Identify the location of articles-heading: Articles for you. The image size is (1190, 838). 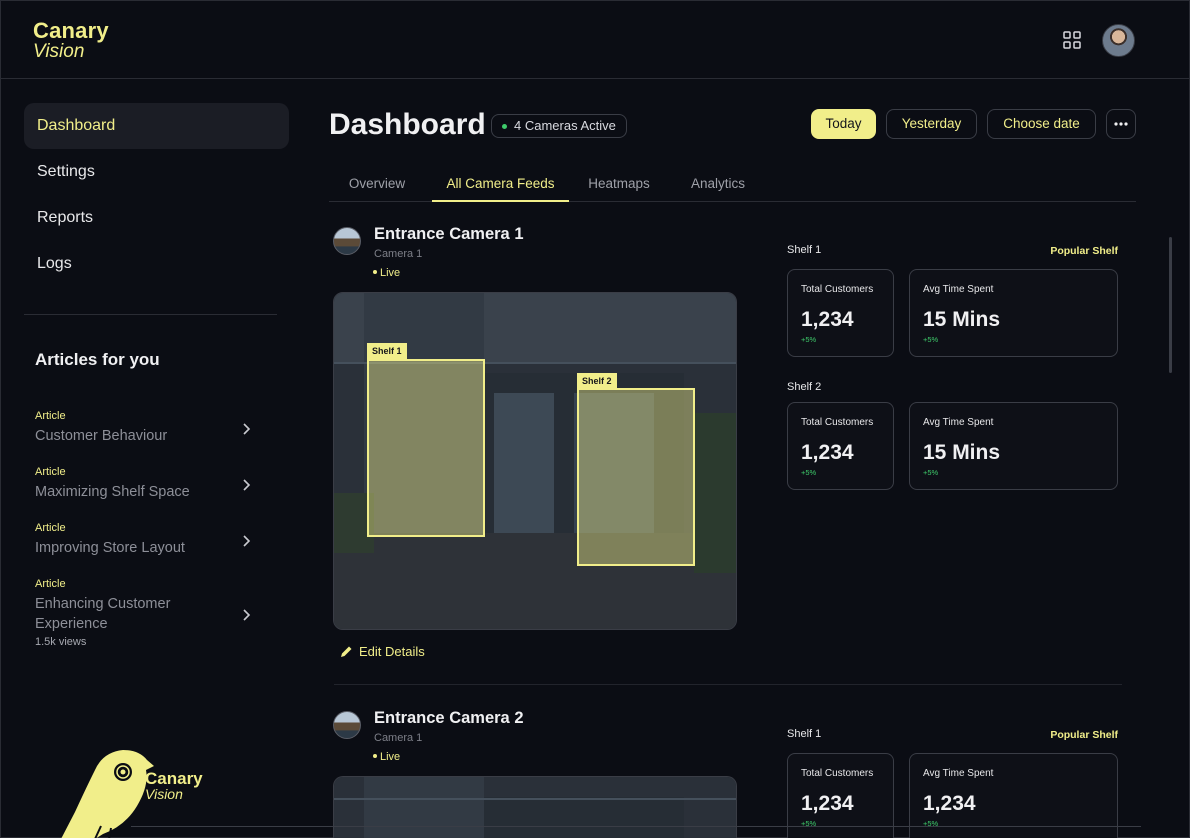
(97, 359).